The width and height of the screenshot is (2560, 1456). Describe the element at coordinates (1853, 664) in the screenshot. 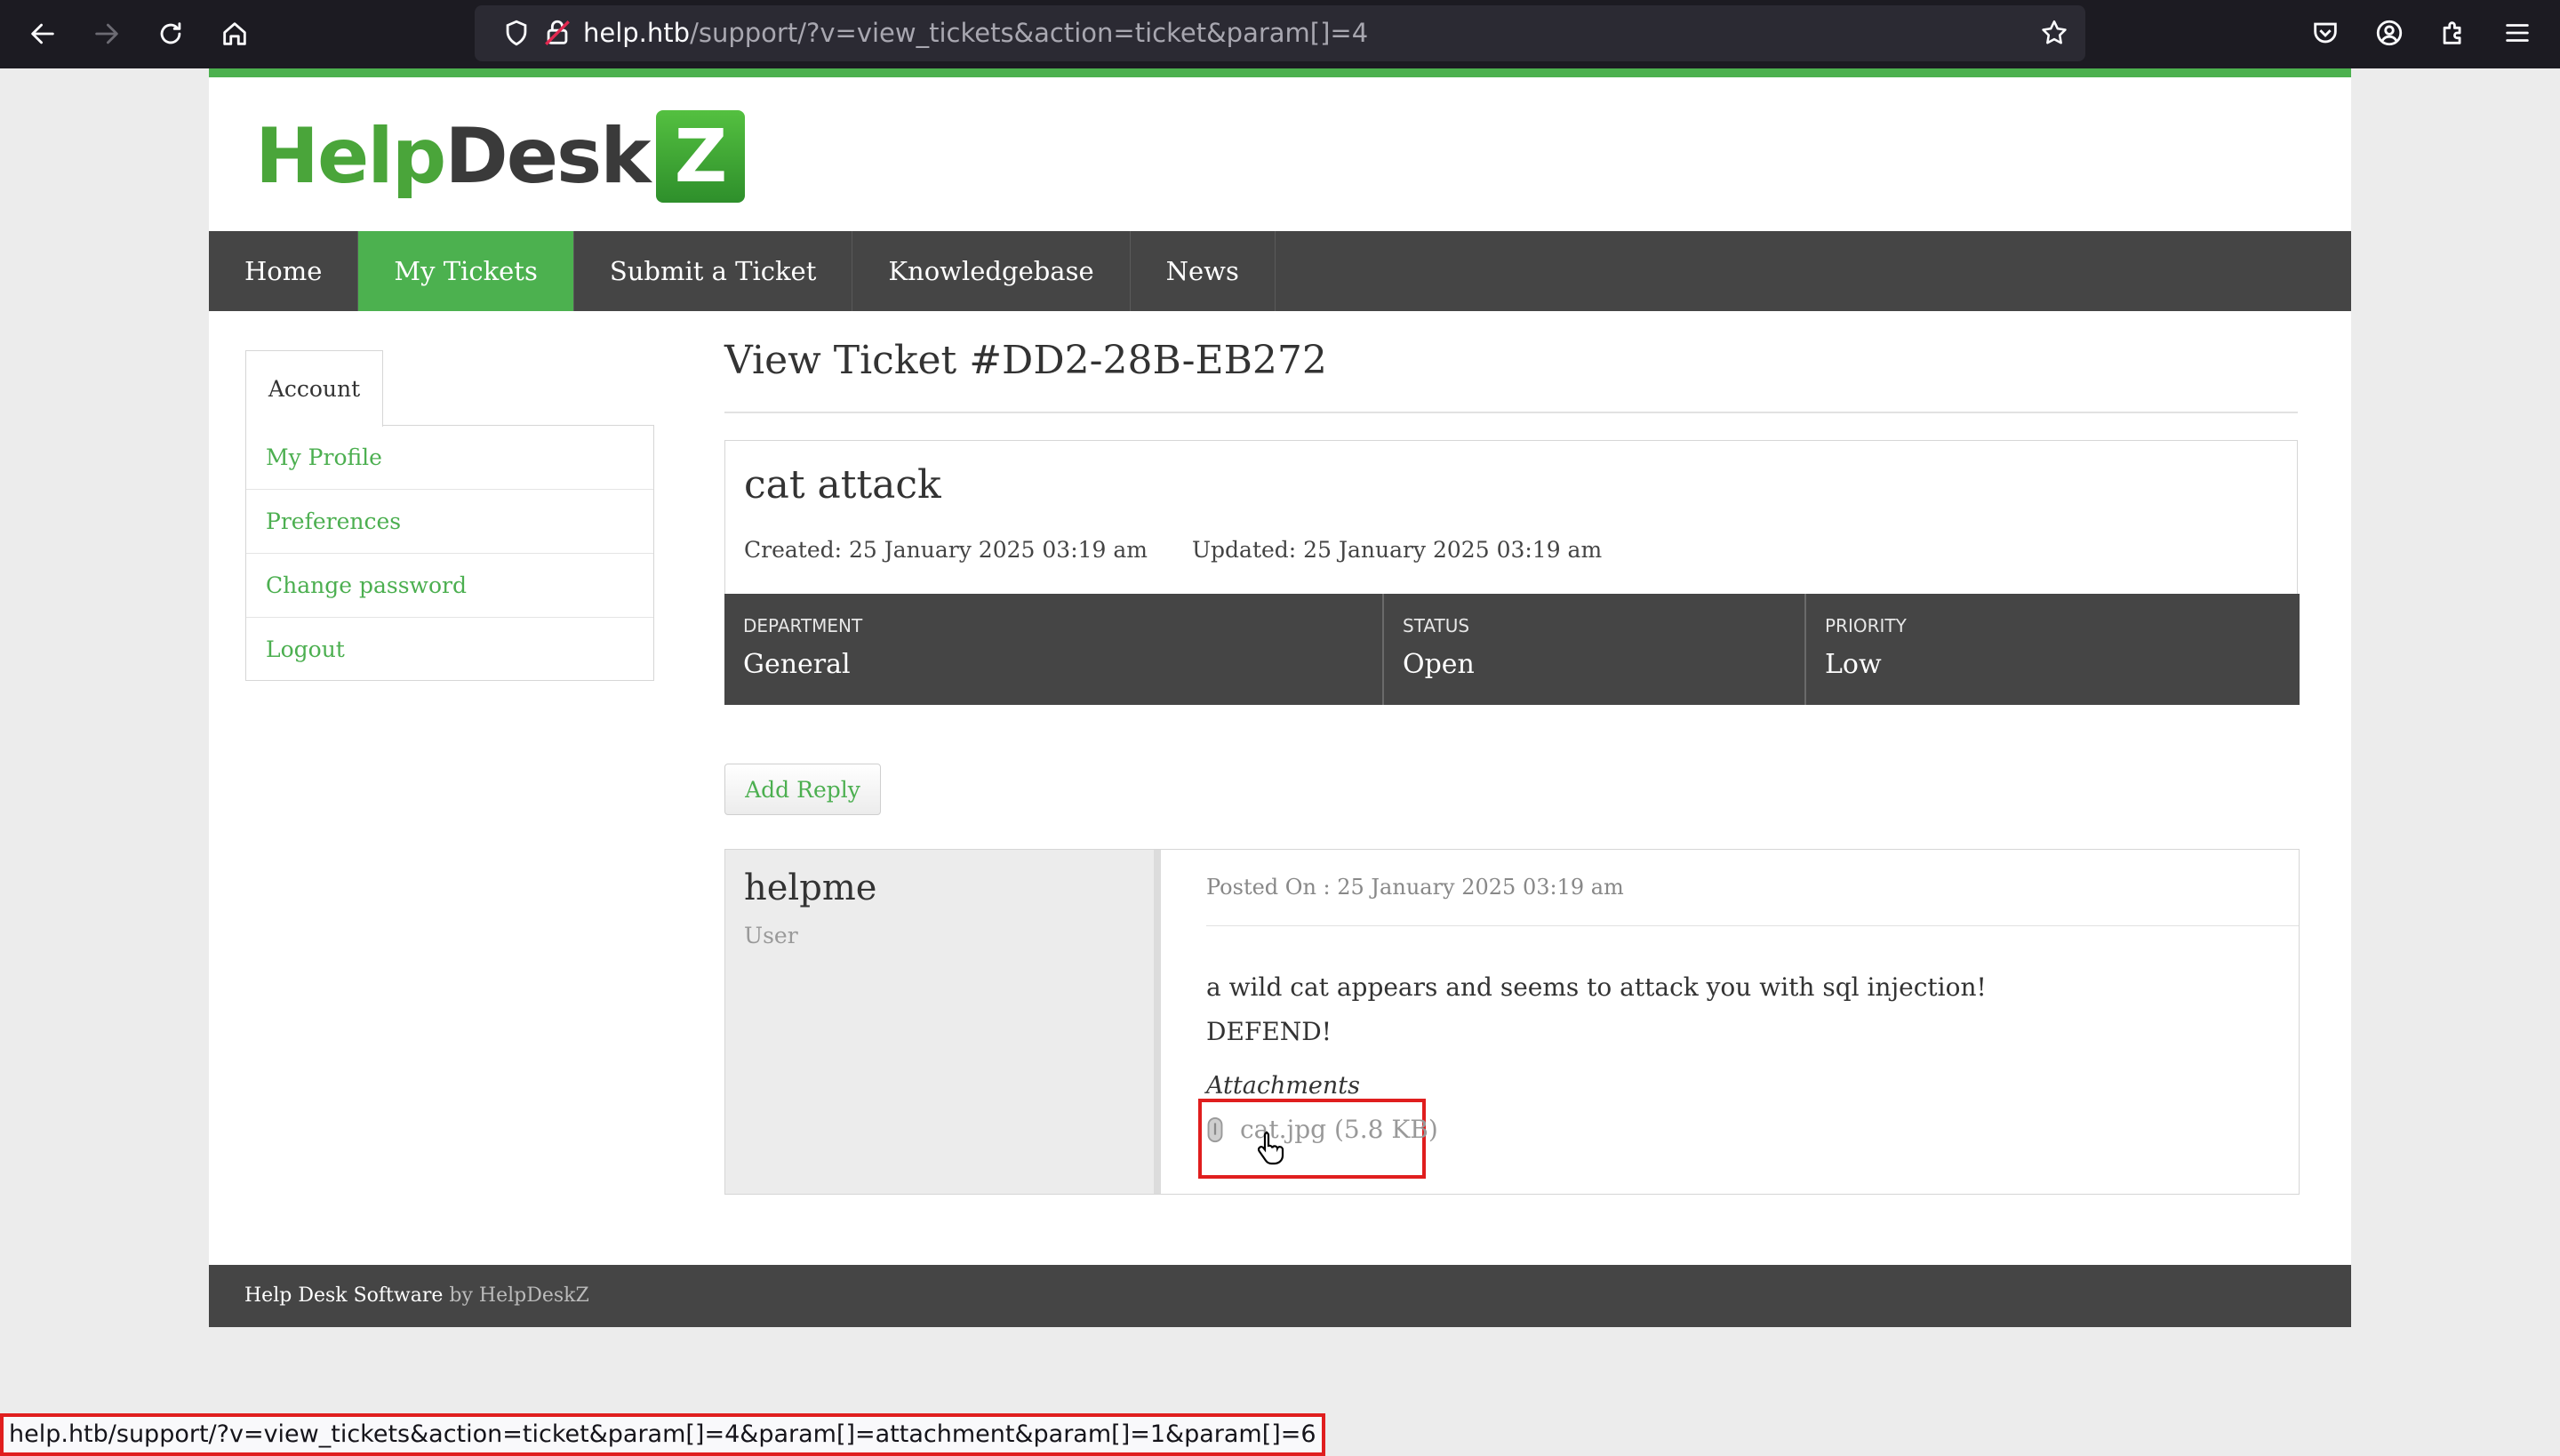

I see `priority-value: Low` at that location.